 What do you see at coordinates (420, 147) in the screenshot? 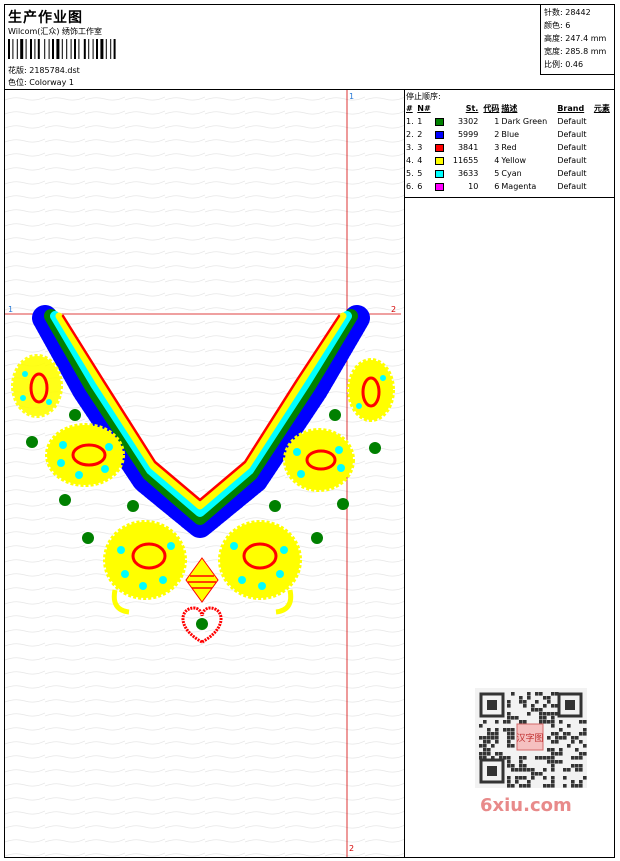
I see `row-n: 3` at bounding box center [420, 147].